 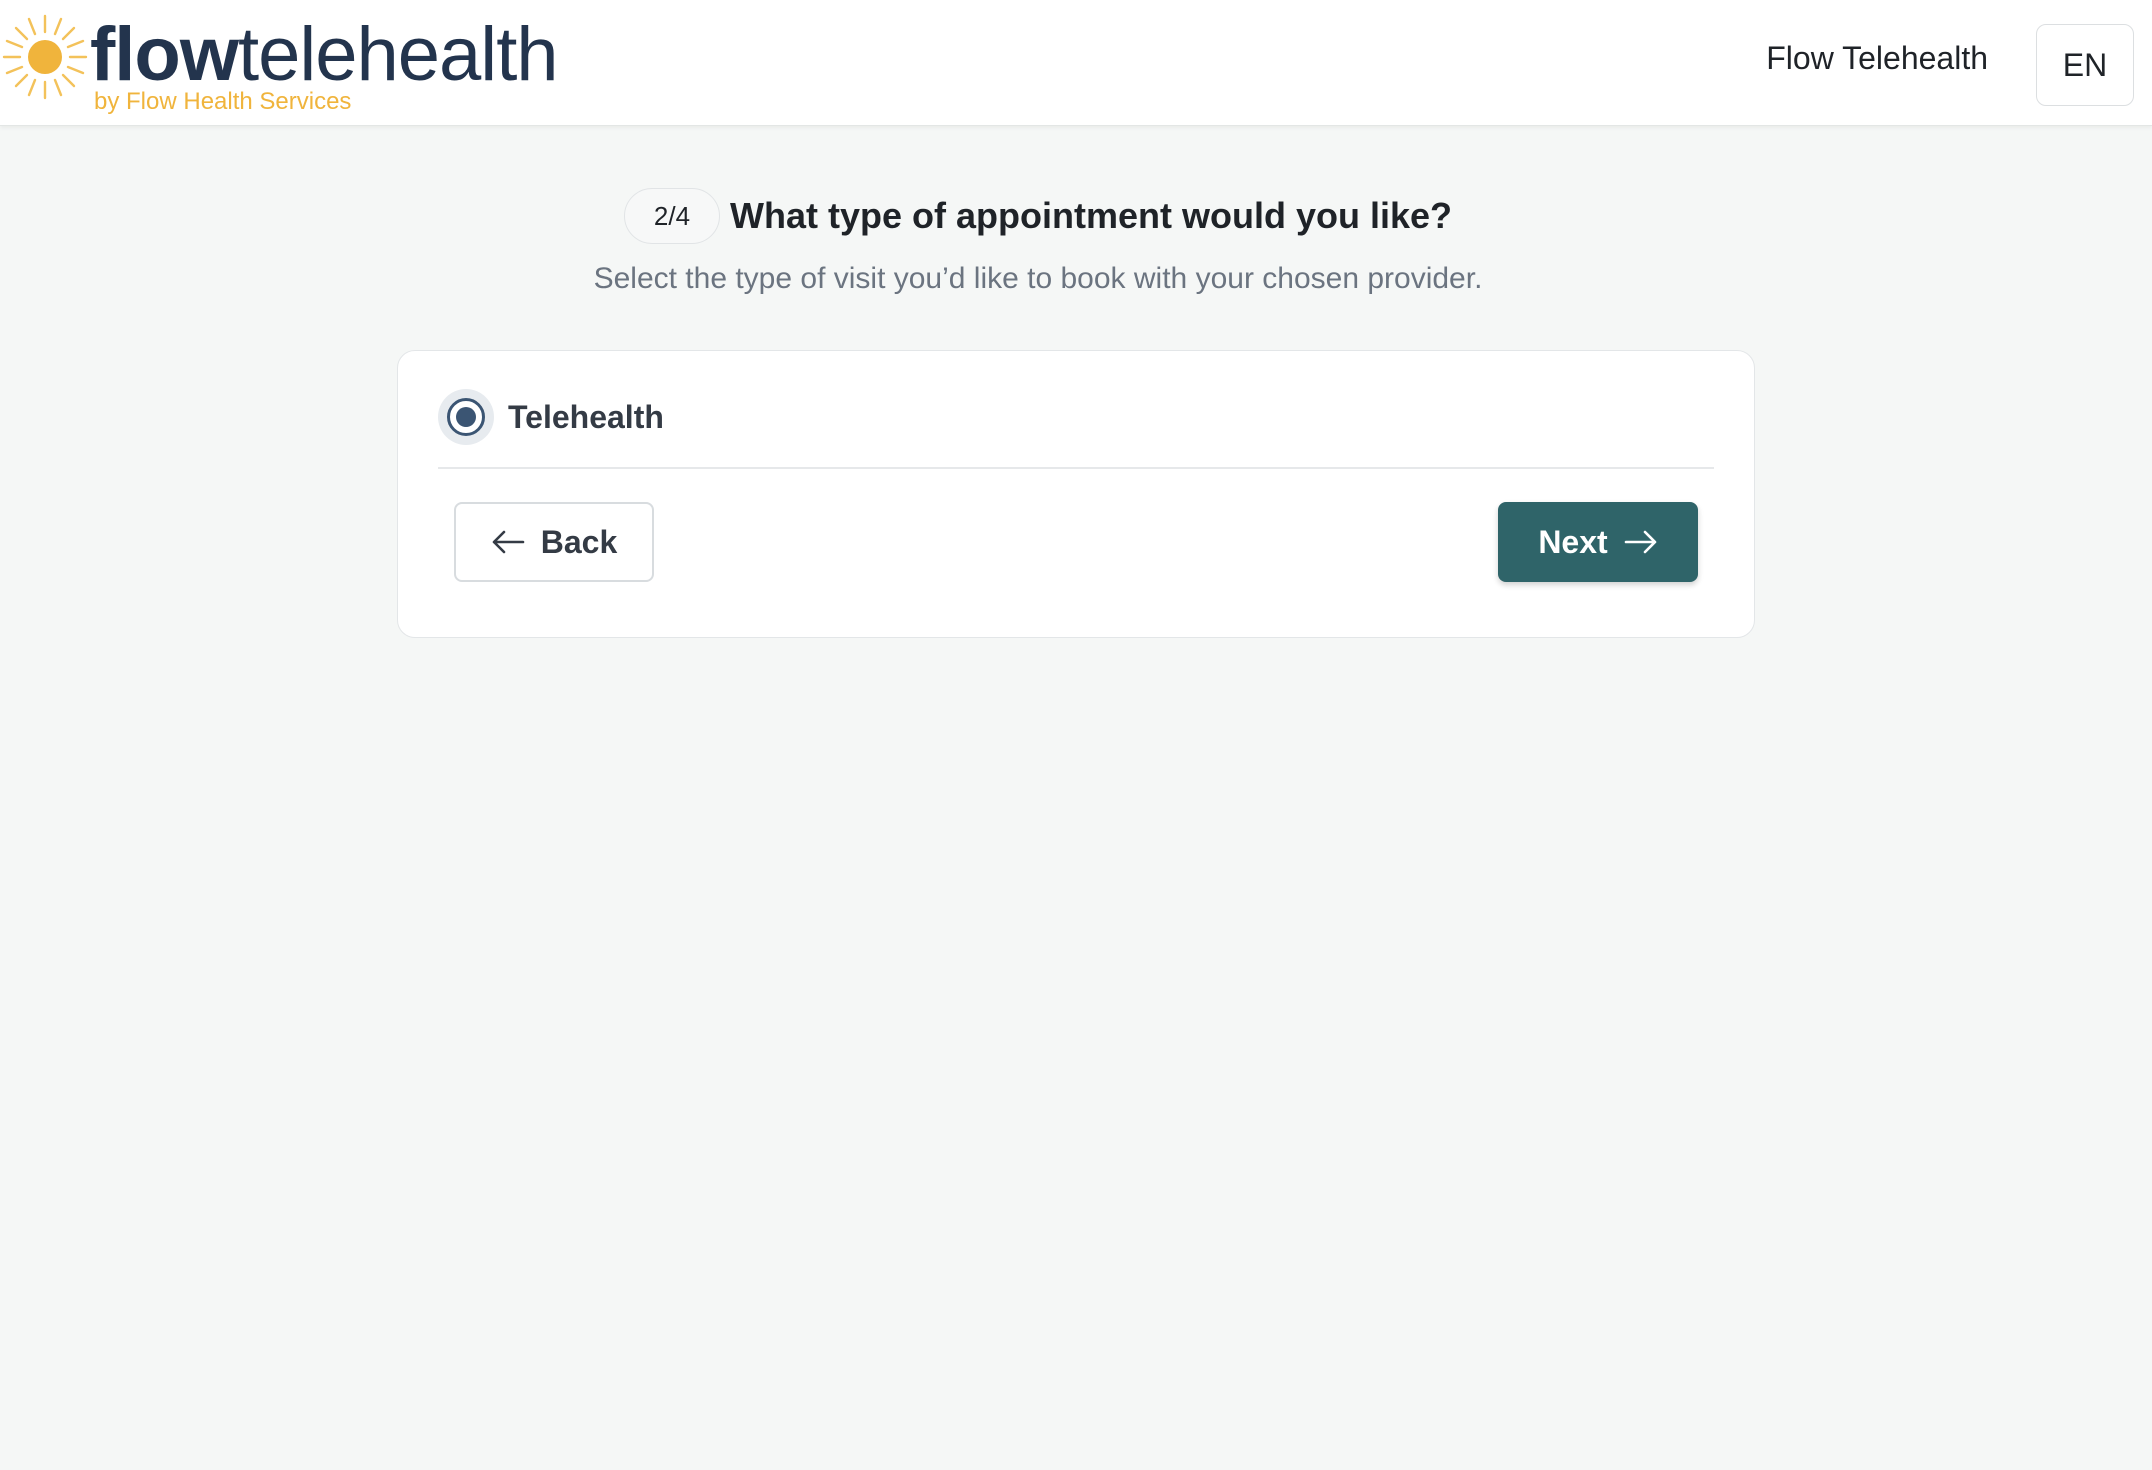 I want to click on flow-telehealth-logo: flowtelehealth by Flow Health Services, so click(x=300, y=62).